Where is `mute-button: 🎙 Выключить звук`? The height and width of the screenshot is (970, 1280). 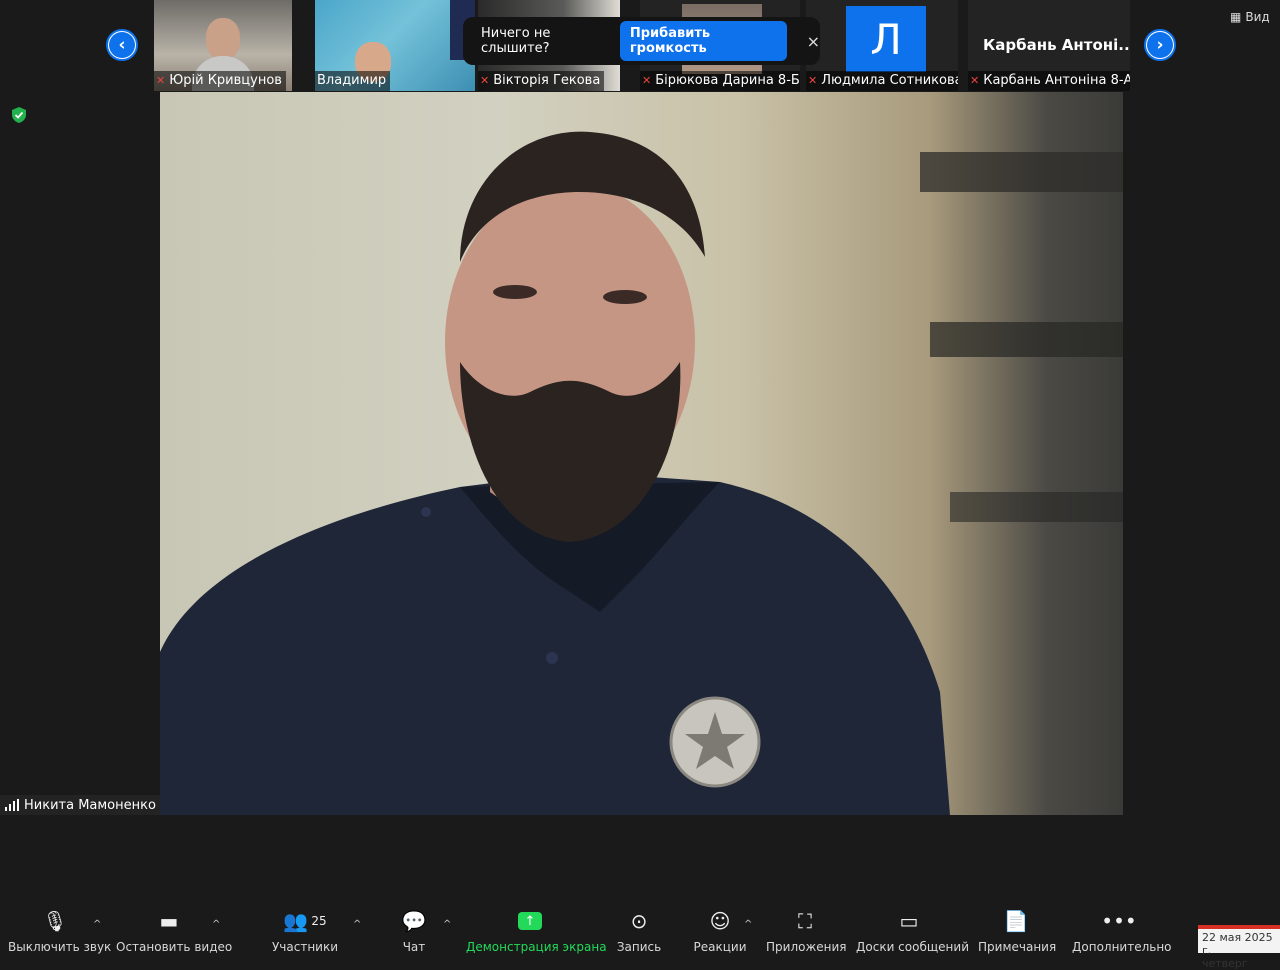
mute-button: 🎙 Выключить звук is located at coordinates (59, 929).